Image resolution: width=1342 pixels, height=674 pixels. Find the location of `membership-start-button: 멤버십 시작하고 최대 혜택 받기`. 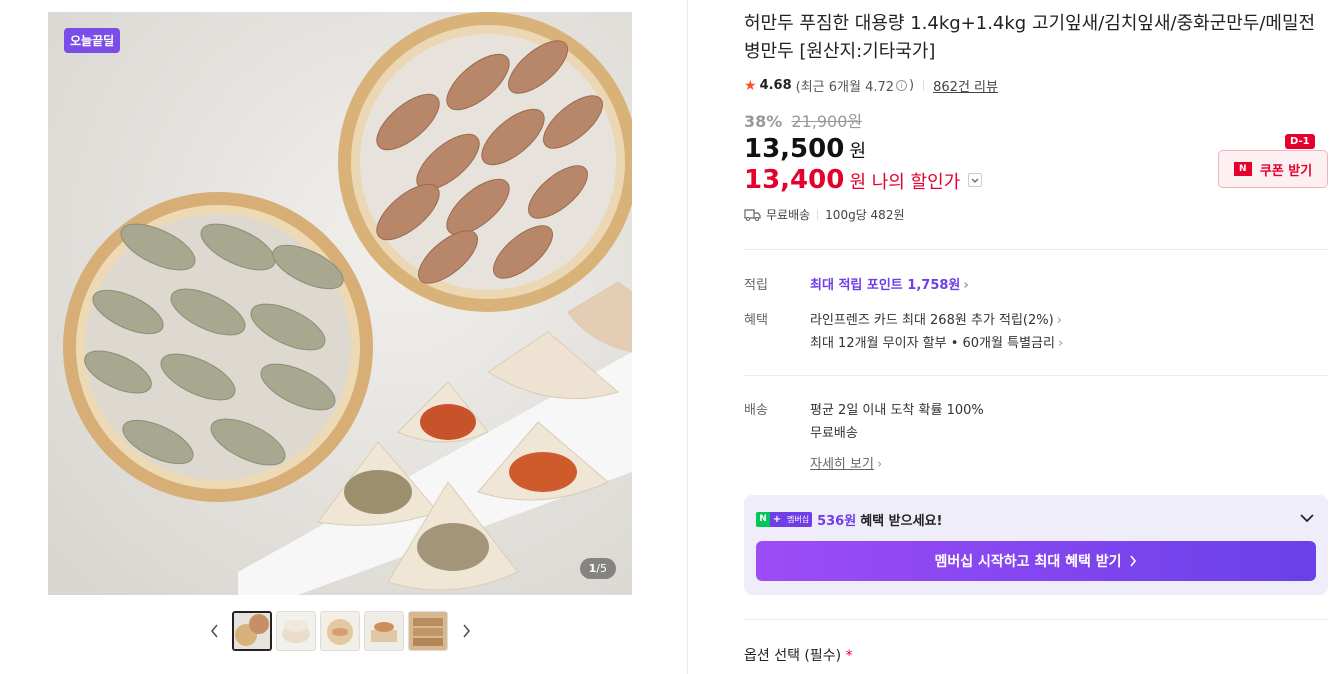

membership-start-button: 멤버십 시작하고 최대 혜택 받기 is located at coordinates (1036, 561).